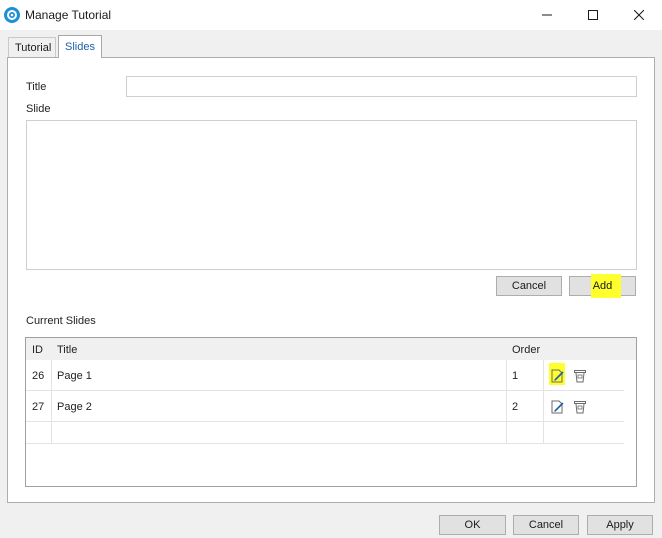 The image size is (662, 538). I want to click on cancel-slide-button: Cancel, so click(529, 286).